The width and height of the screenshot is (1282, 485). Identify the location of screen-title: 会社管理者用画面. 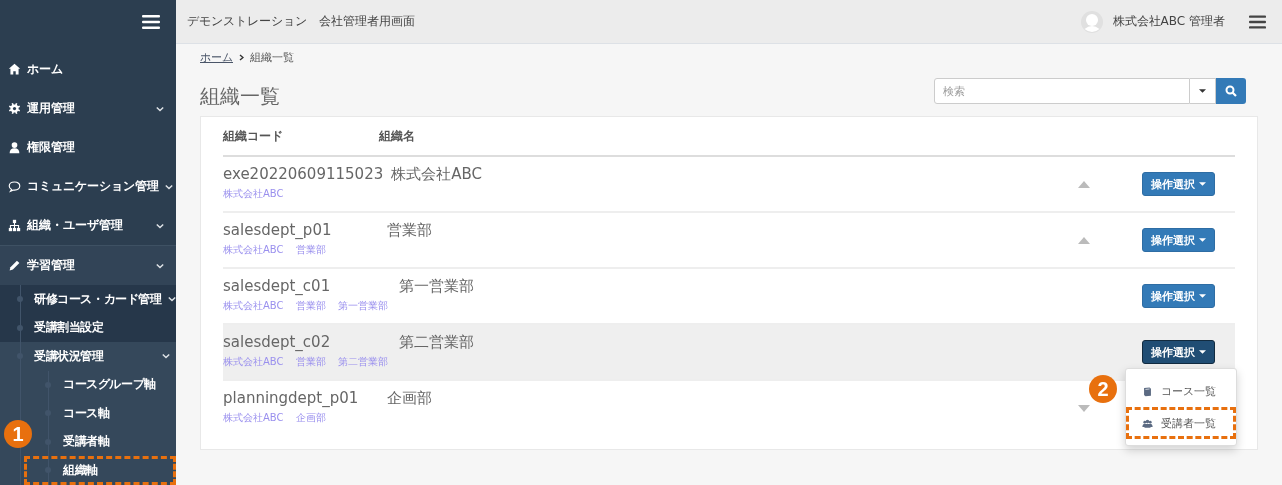
(367, 21).